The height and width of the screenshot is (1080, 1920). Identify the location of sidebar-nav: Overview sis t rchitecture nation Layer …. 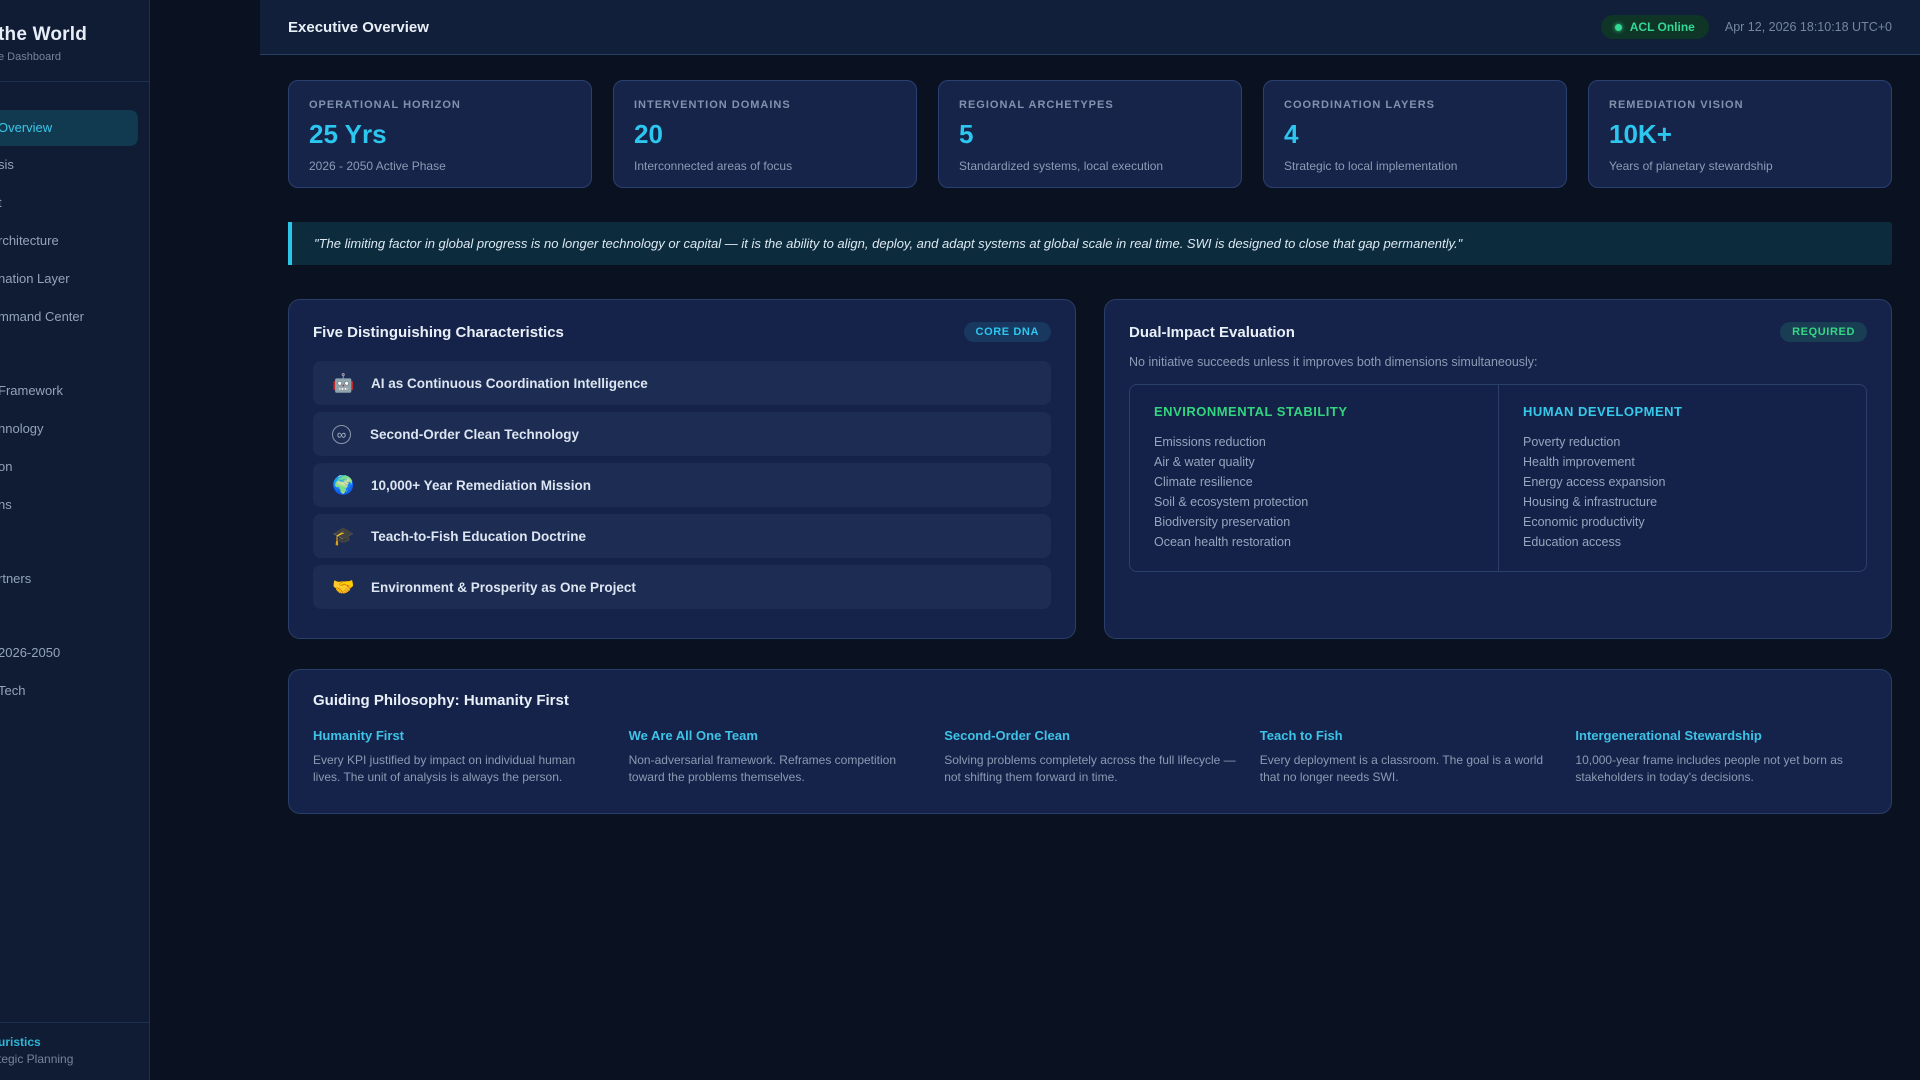
(74, 410).